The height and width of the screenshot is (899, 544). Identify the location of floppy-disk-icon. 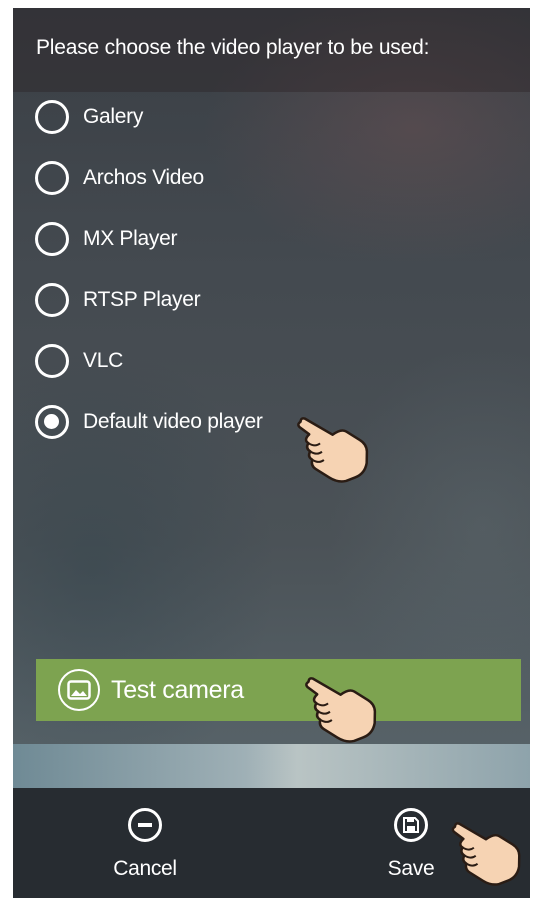
(411, 825).